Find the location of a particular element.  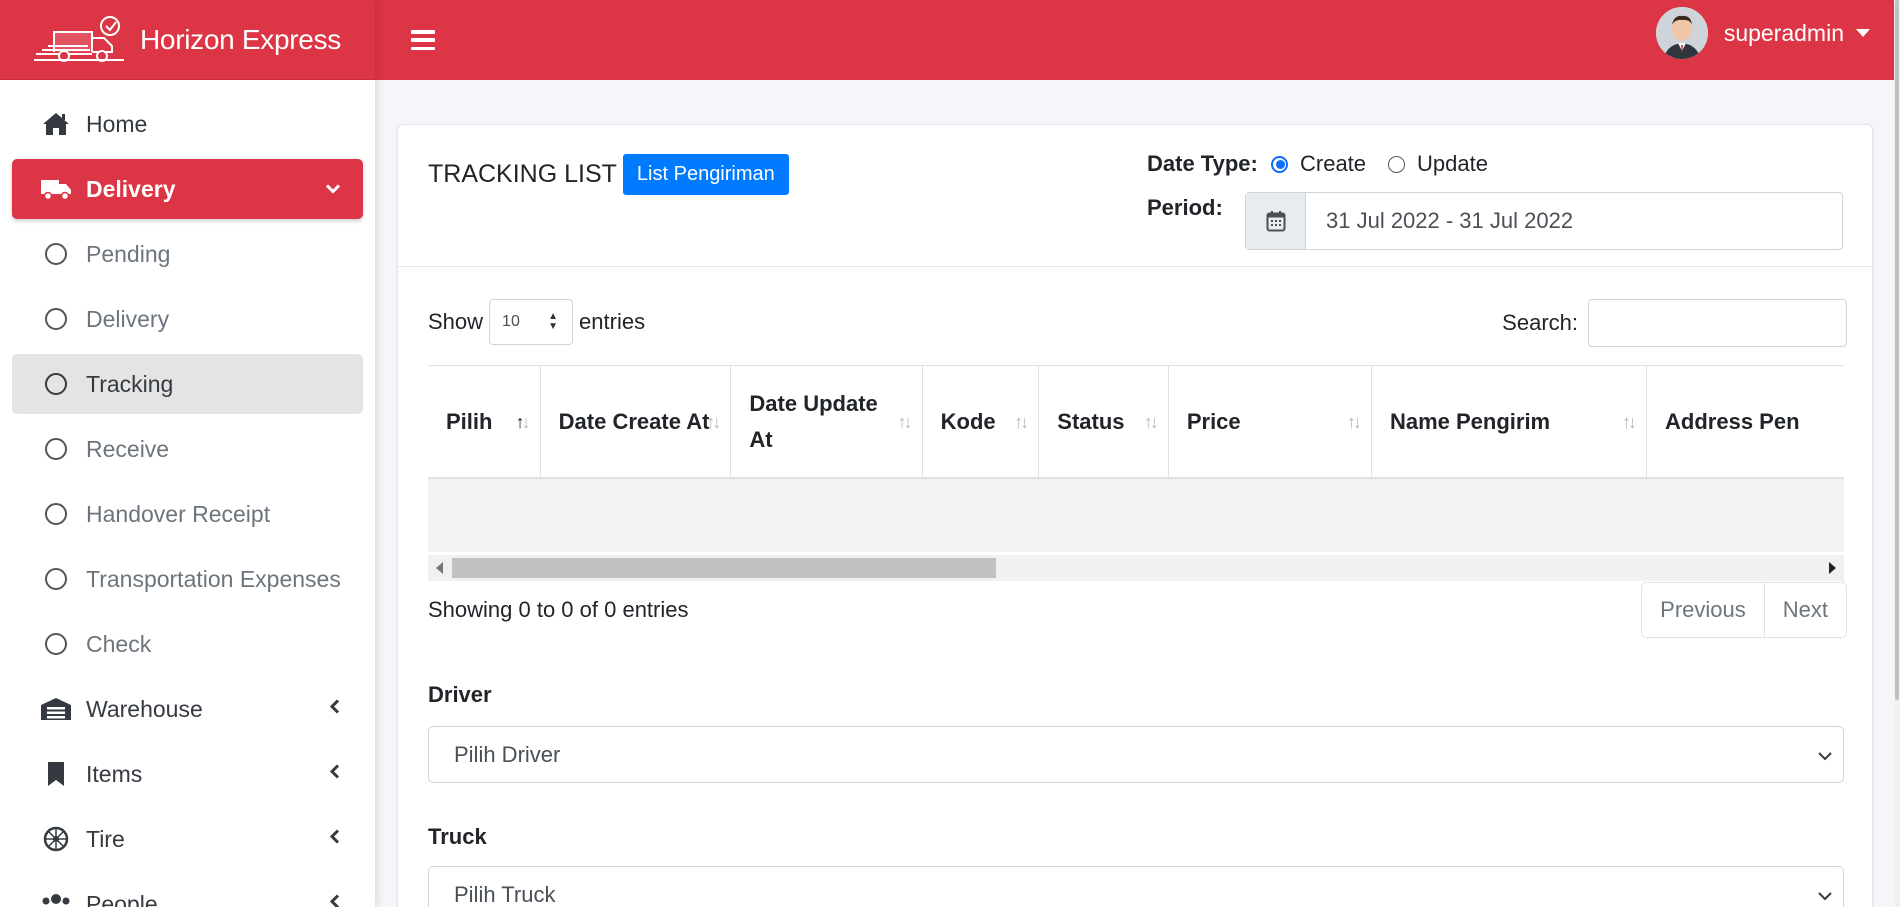

table-row is located at coordinates (1136, 515).